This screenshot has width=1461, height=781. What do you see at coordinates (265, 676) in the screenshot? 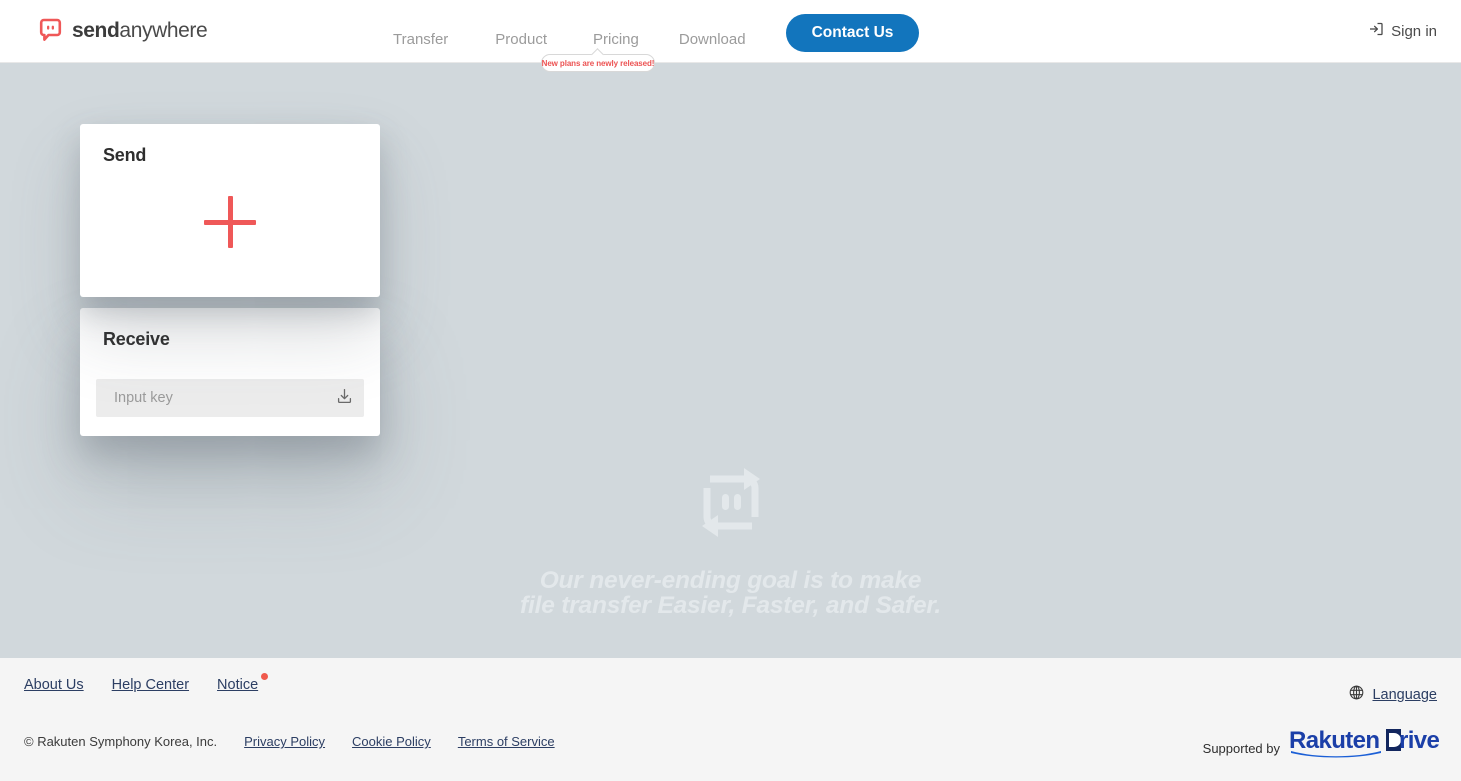
I see `notice-badge-dot-icon` at bounding box center [265, 676].